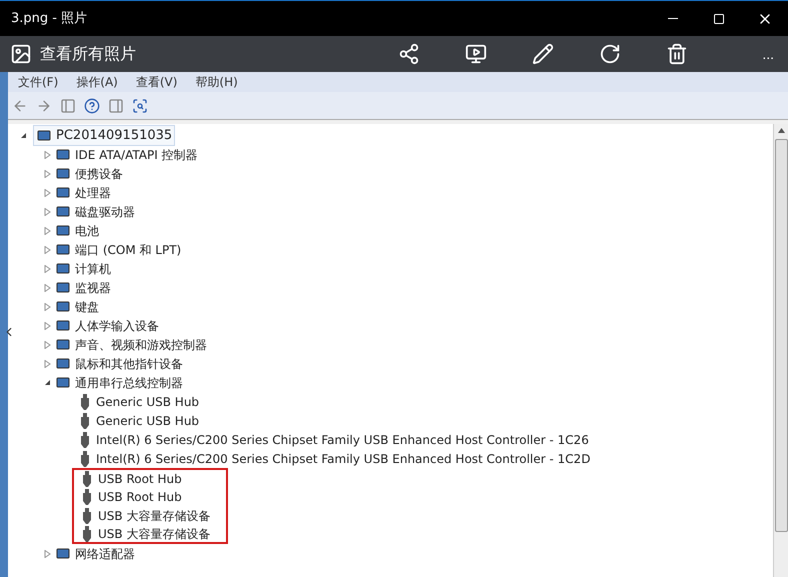  What do you see at coordinates (140, 497) in the screenshot?
I see `usb-device: USB Root Hub` at bounding box center [140, 497].